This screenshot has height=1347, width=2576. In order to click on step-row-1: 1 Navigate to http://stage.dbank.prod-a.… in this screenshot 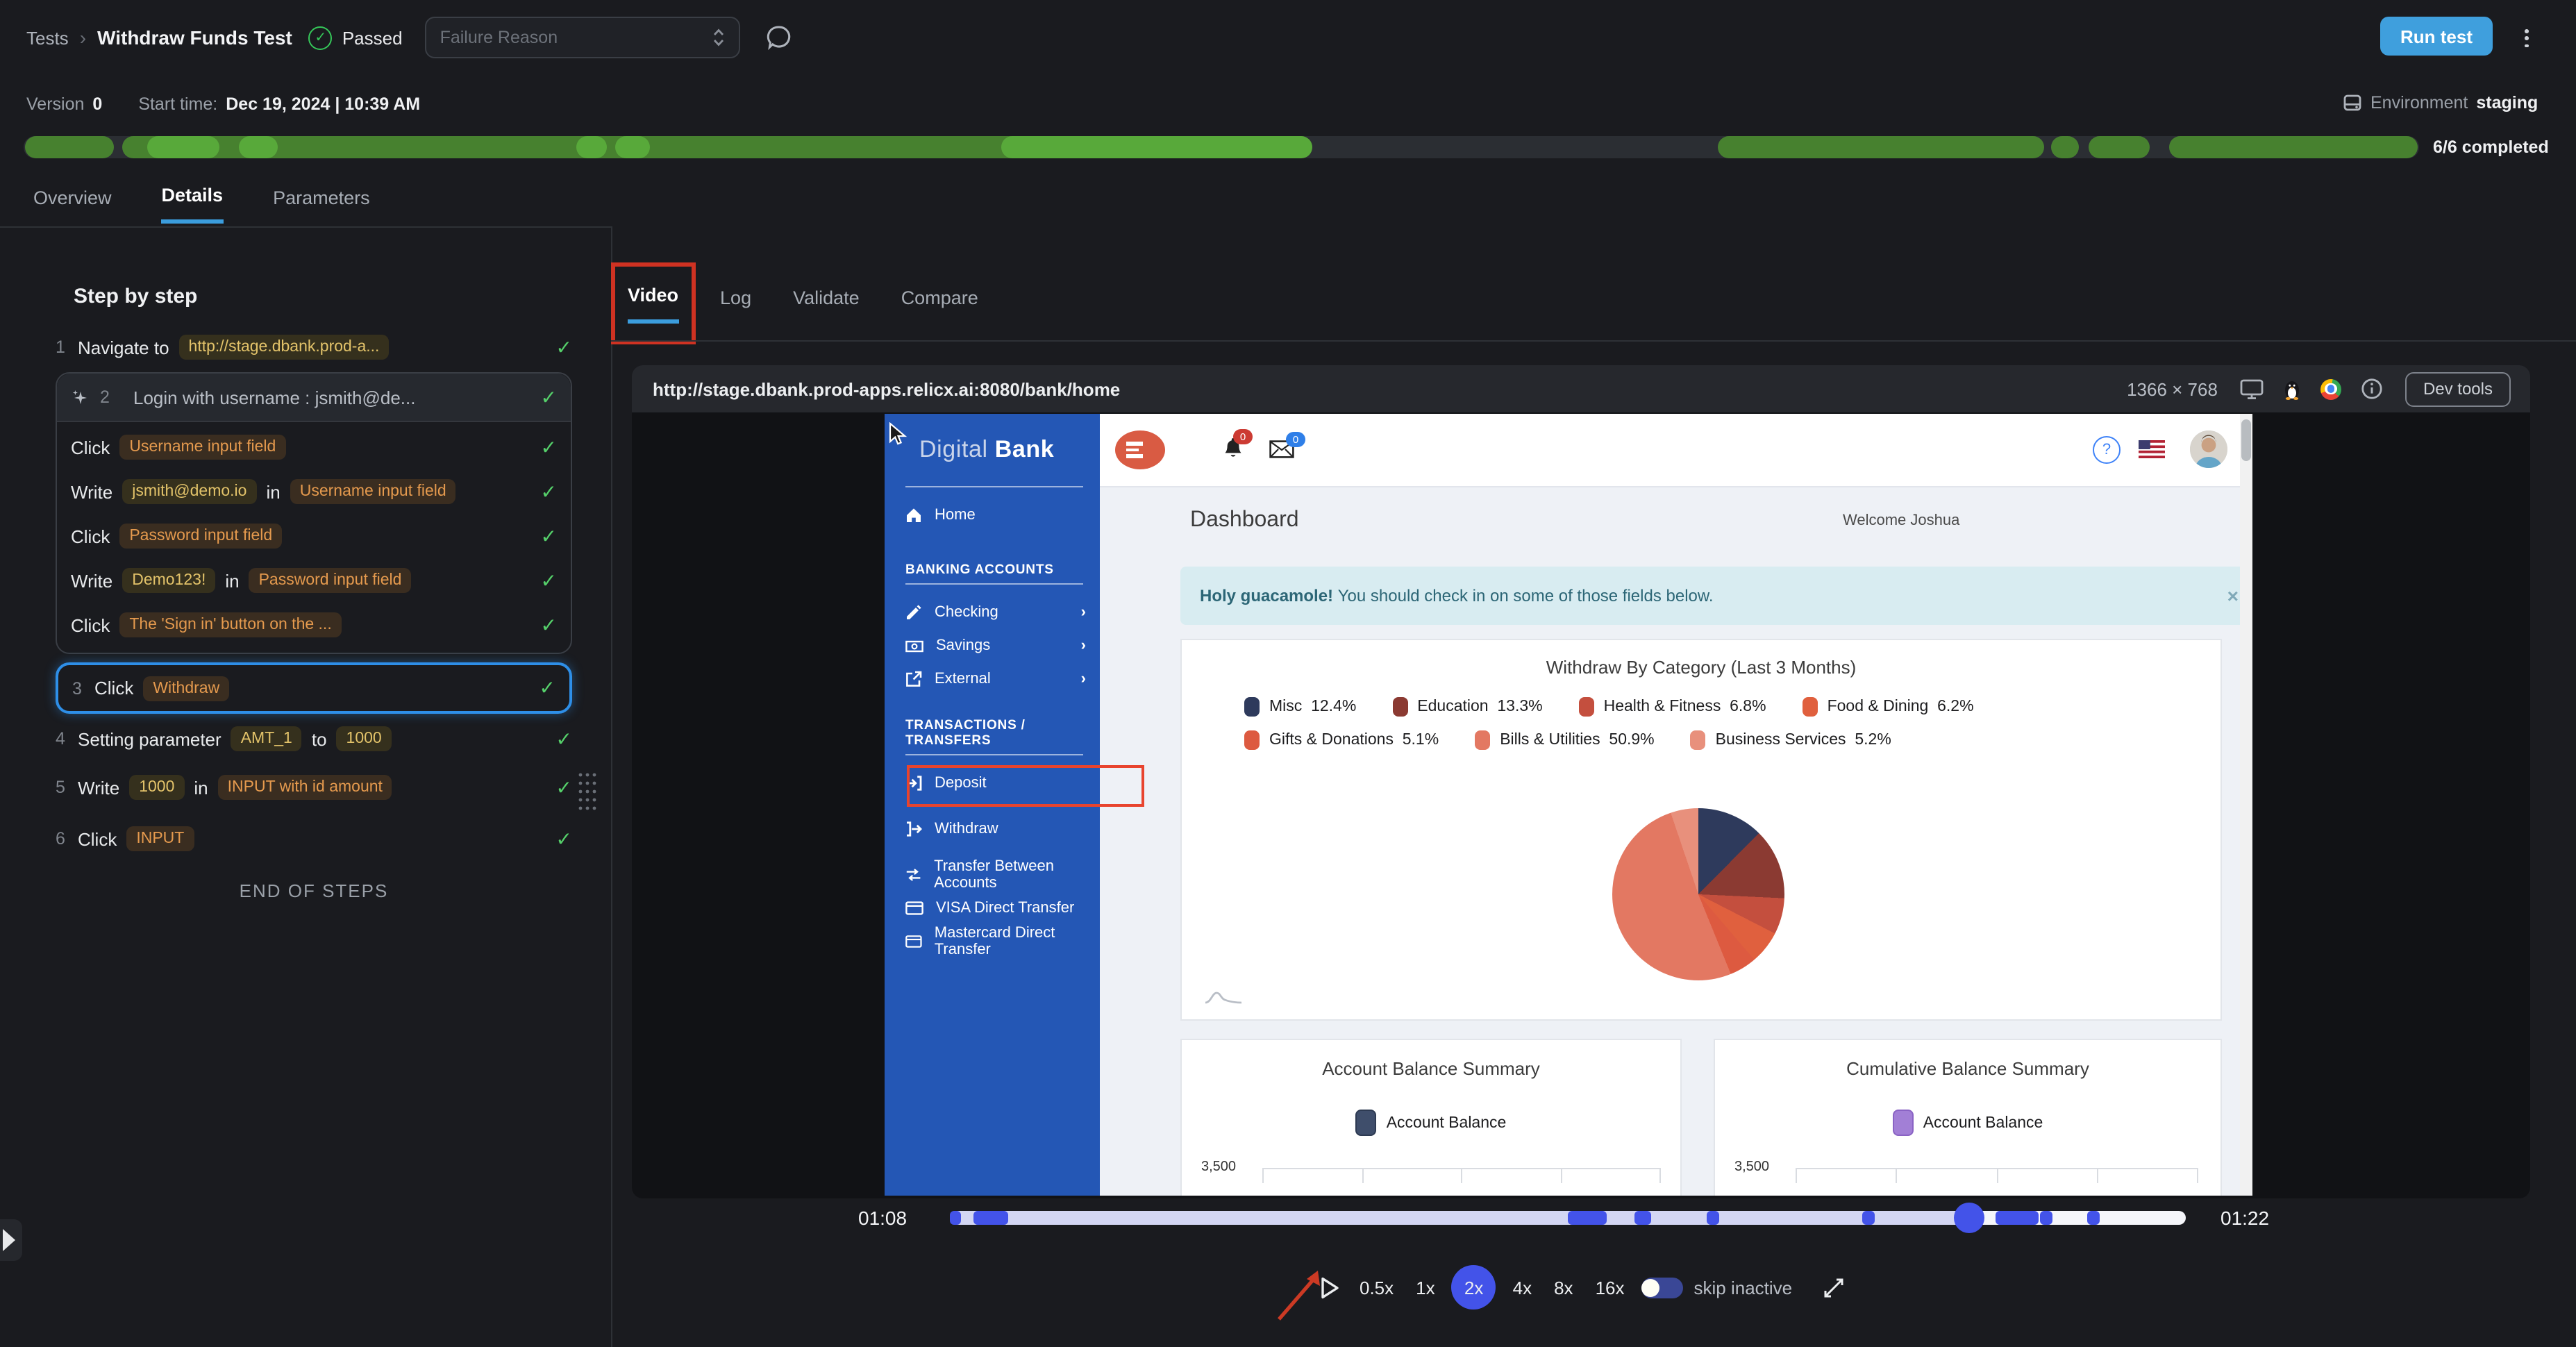, I will do `click(314, 347)`.